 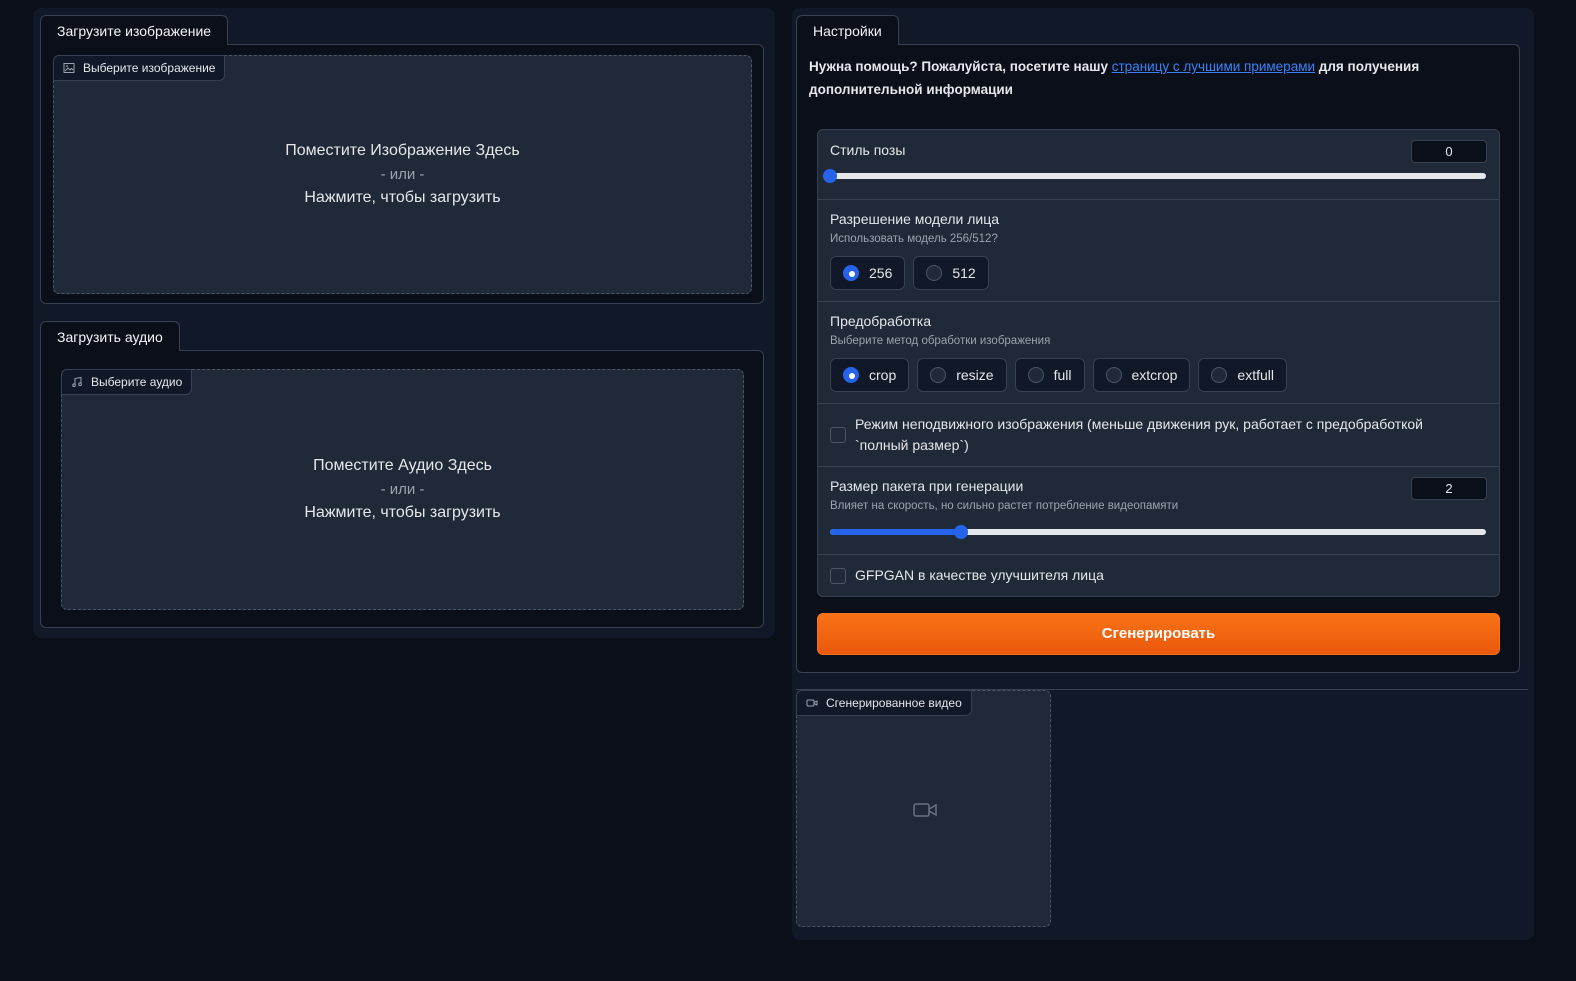 I want to click on audio-label-chip: Выберите аудио, so click(x=127, y=382).